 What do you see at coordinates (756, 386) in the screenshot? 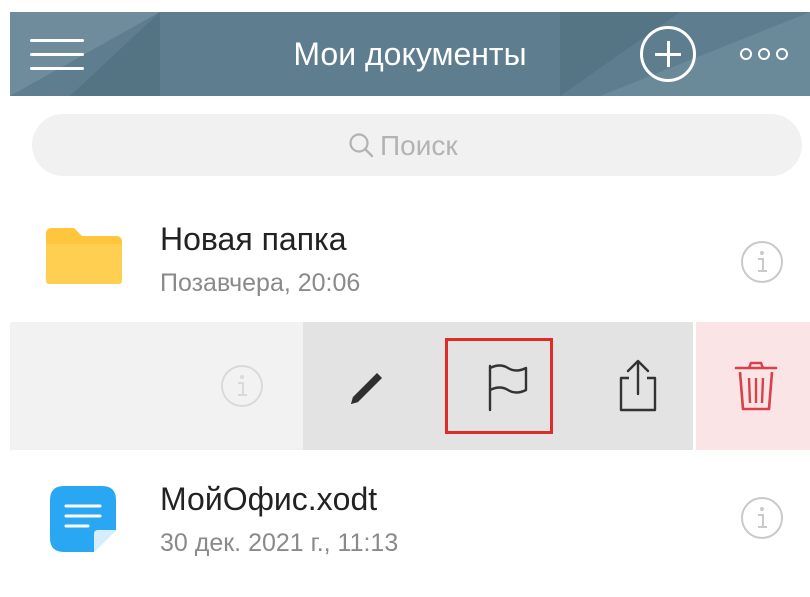
I see `trash-icon` at bounding box center [756, 386].